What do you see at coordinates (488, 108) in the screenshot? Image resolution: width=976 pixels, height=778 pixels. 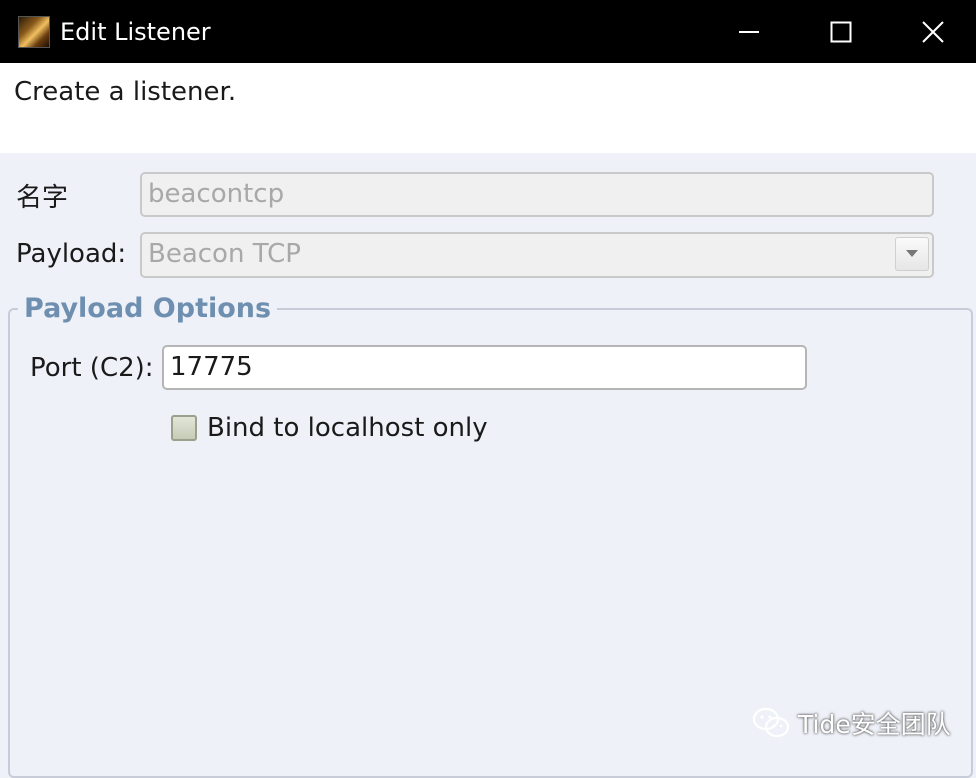 I see `dialog-header: Create a listener.` at bounding box center [488, 108].